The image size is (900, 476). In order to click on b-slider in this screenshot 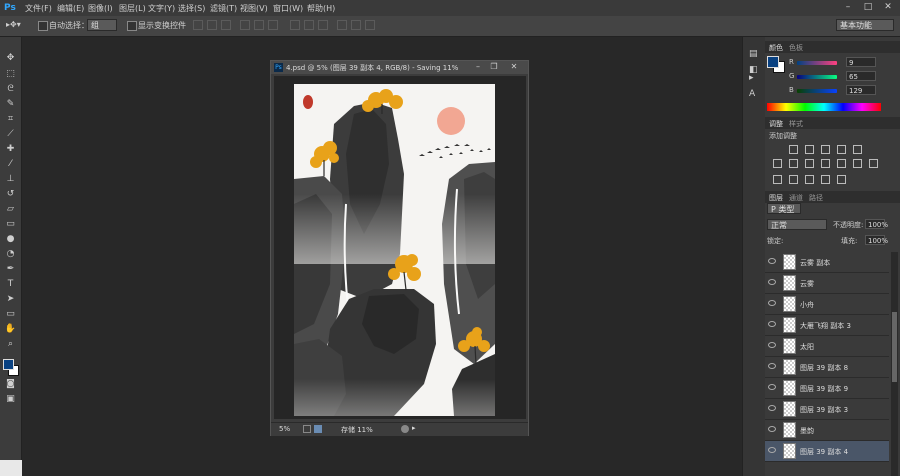, I will do `click(817, 91)`.